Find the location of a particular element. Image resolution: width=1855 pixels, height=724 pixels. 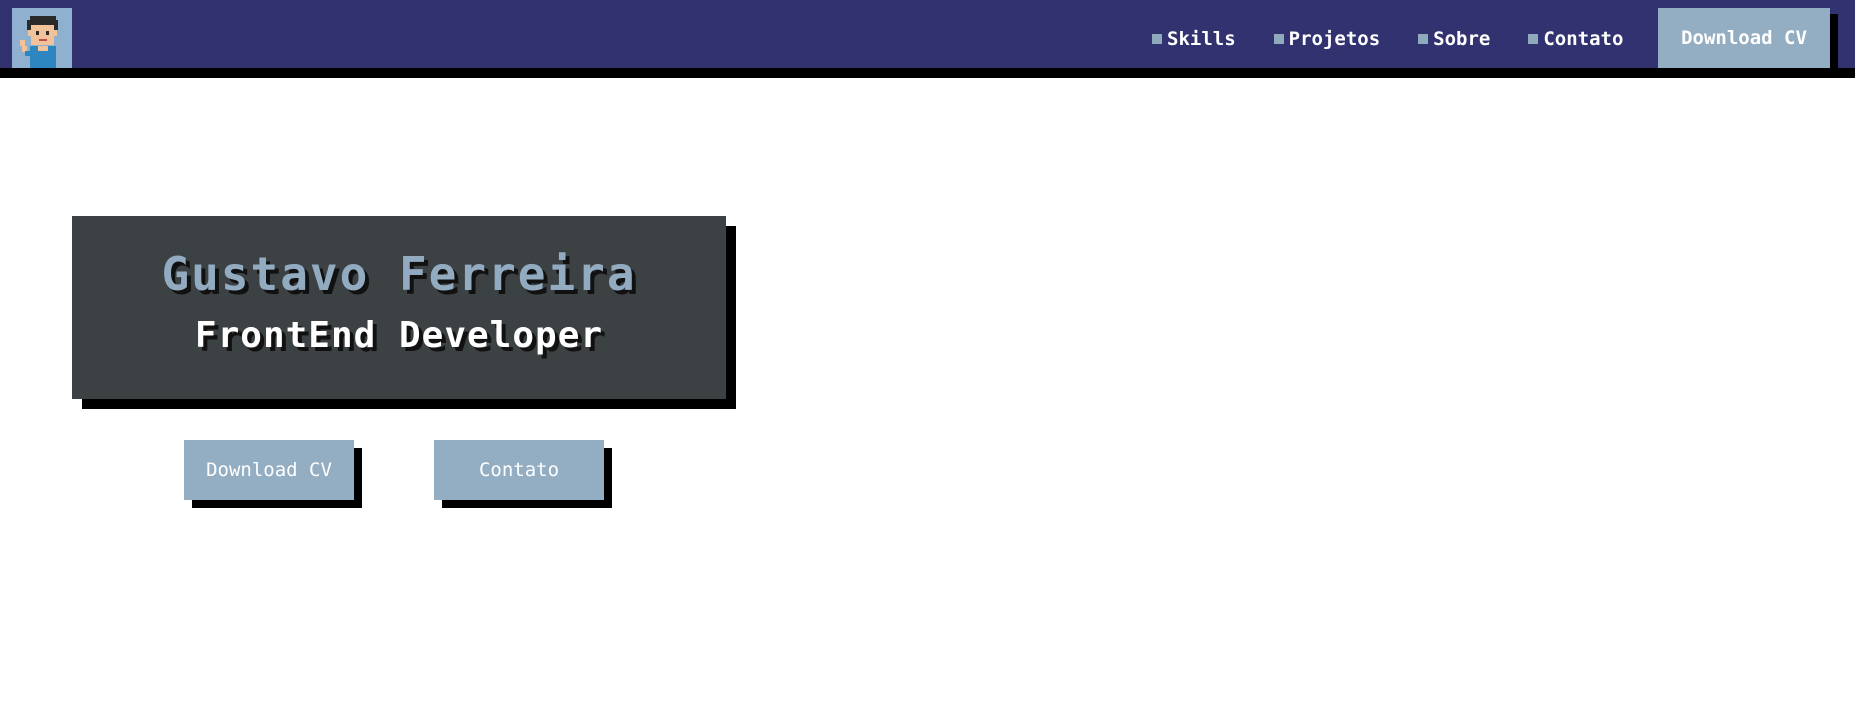

nav-link-label: Projetos is located at coordinates (1334, 39).